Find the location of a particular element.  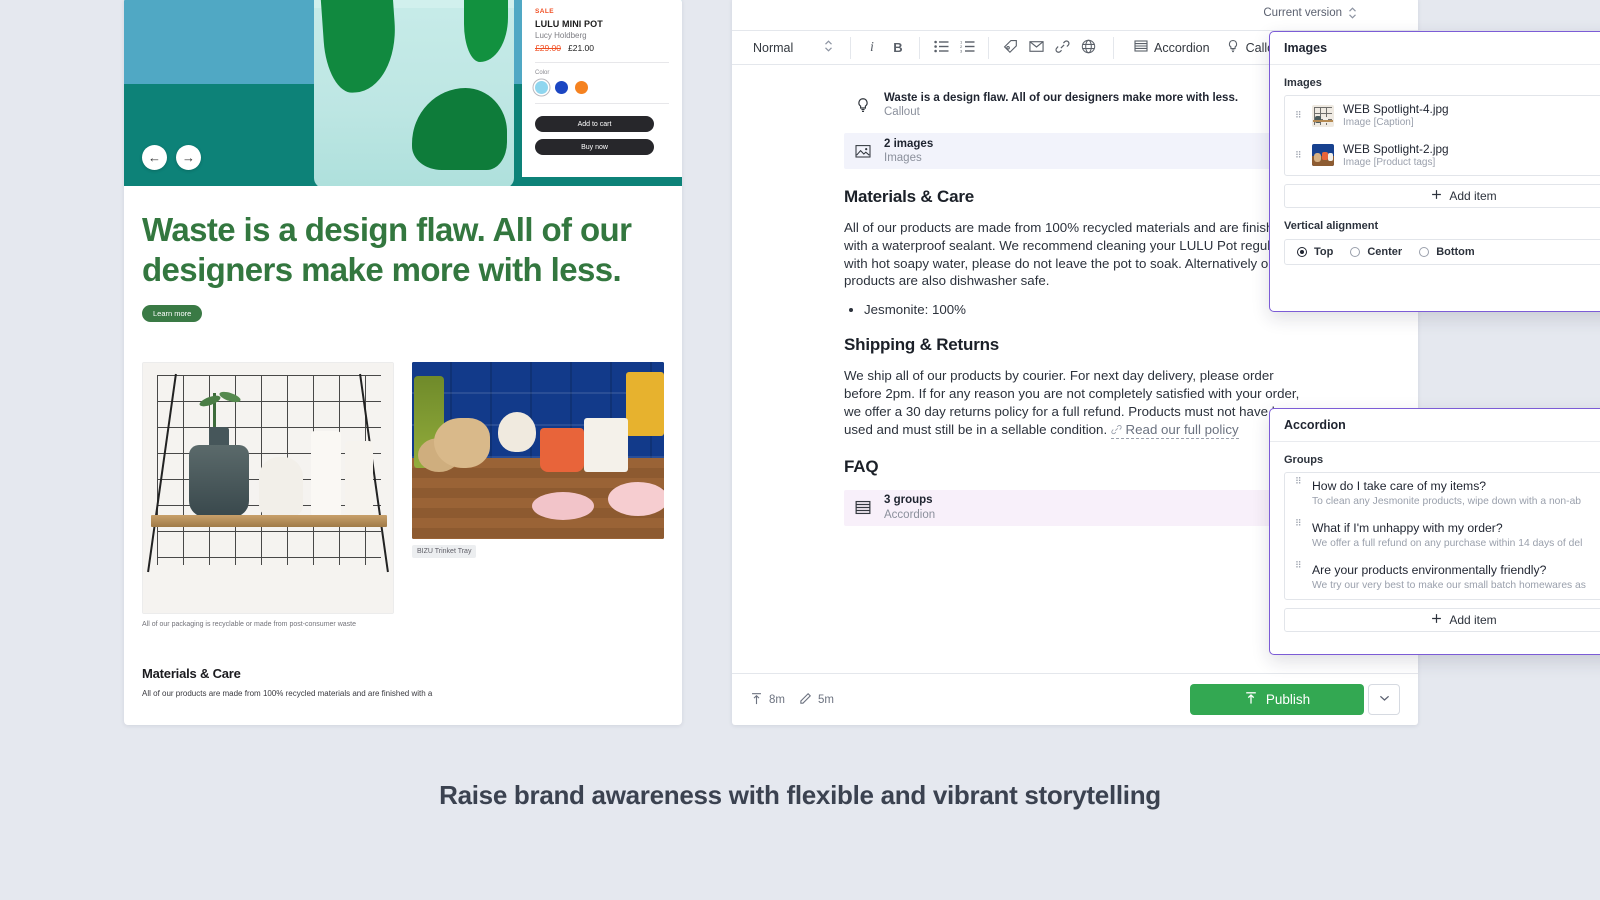

vertical-alignment-label: Vertical alignment is located at coordinates (1331, 226).